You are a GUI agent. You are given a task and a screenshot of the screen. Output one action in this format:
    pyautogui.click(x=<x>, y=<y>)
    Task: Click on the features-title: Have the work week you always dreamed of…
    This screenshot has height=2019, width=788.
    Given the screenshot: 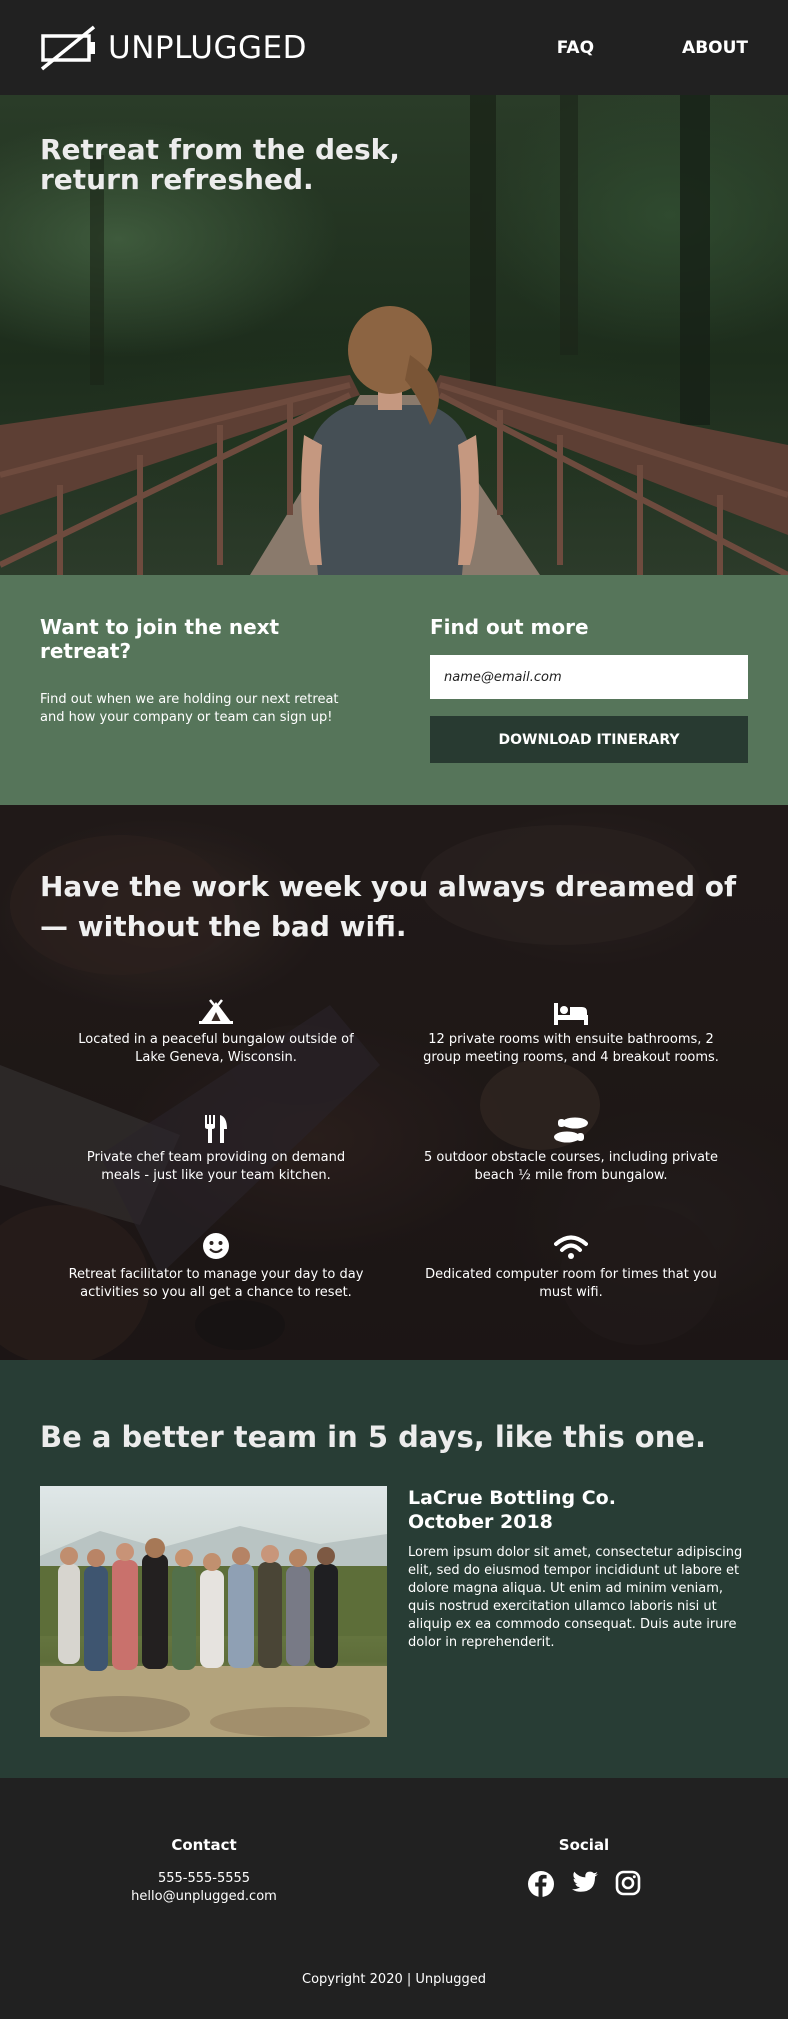 What is the action you would take?
    pyautogui.click(x=388, y=906)
    